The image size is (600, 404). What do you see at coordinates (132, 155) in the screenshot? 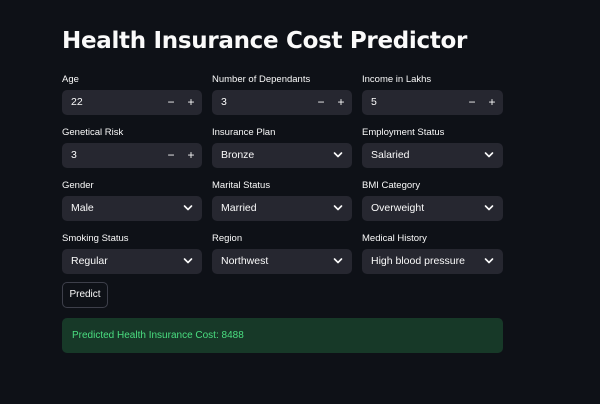
I see `genetical-risk-number-input: 3 − +` at bounding box center [132, 155].